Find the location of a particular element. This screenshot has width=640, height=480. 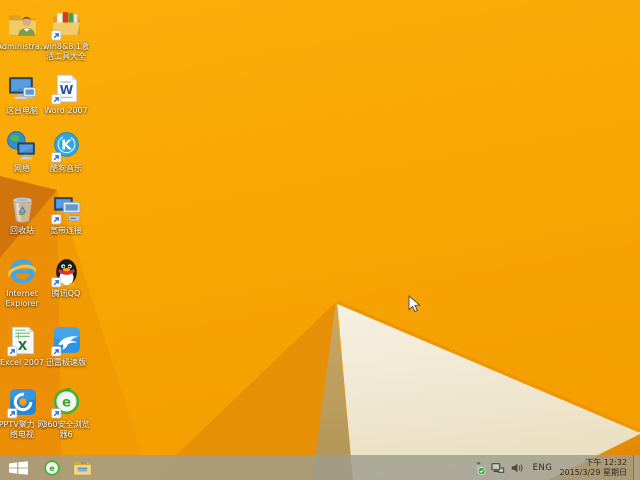

kugou-icon: K is located at coordinates (64, 147).